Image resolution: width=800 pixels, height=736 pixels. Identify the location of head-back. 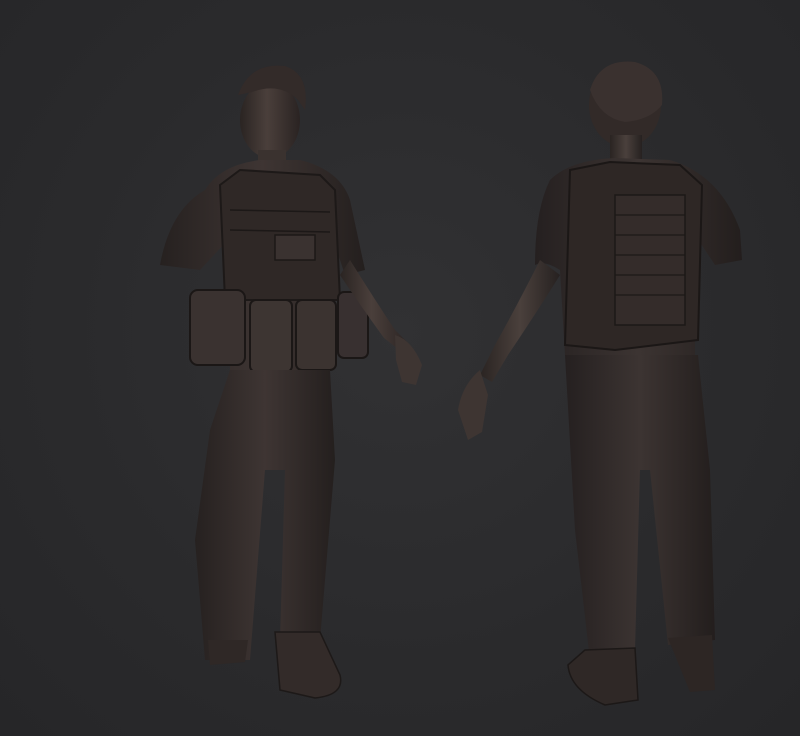
(626, 112).